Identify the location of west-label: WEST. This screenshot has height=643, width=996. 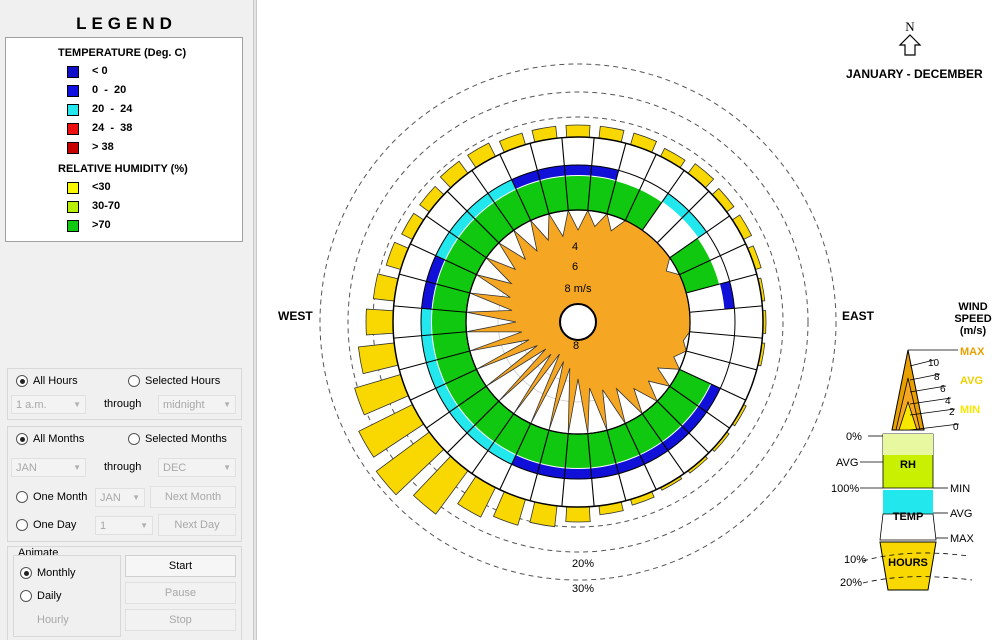
(295, 316).